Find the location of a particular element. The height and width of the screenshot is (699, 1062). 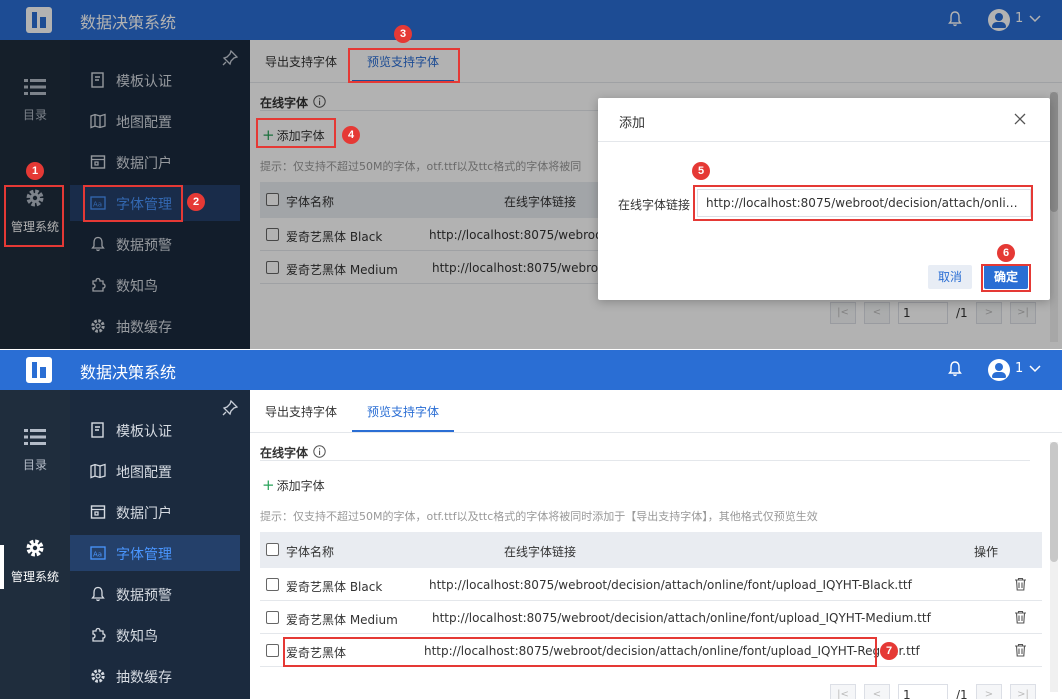

select-all-checkbox is located at coordinates (272, 549).